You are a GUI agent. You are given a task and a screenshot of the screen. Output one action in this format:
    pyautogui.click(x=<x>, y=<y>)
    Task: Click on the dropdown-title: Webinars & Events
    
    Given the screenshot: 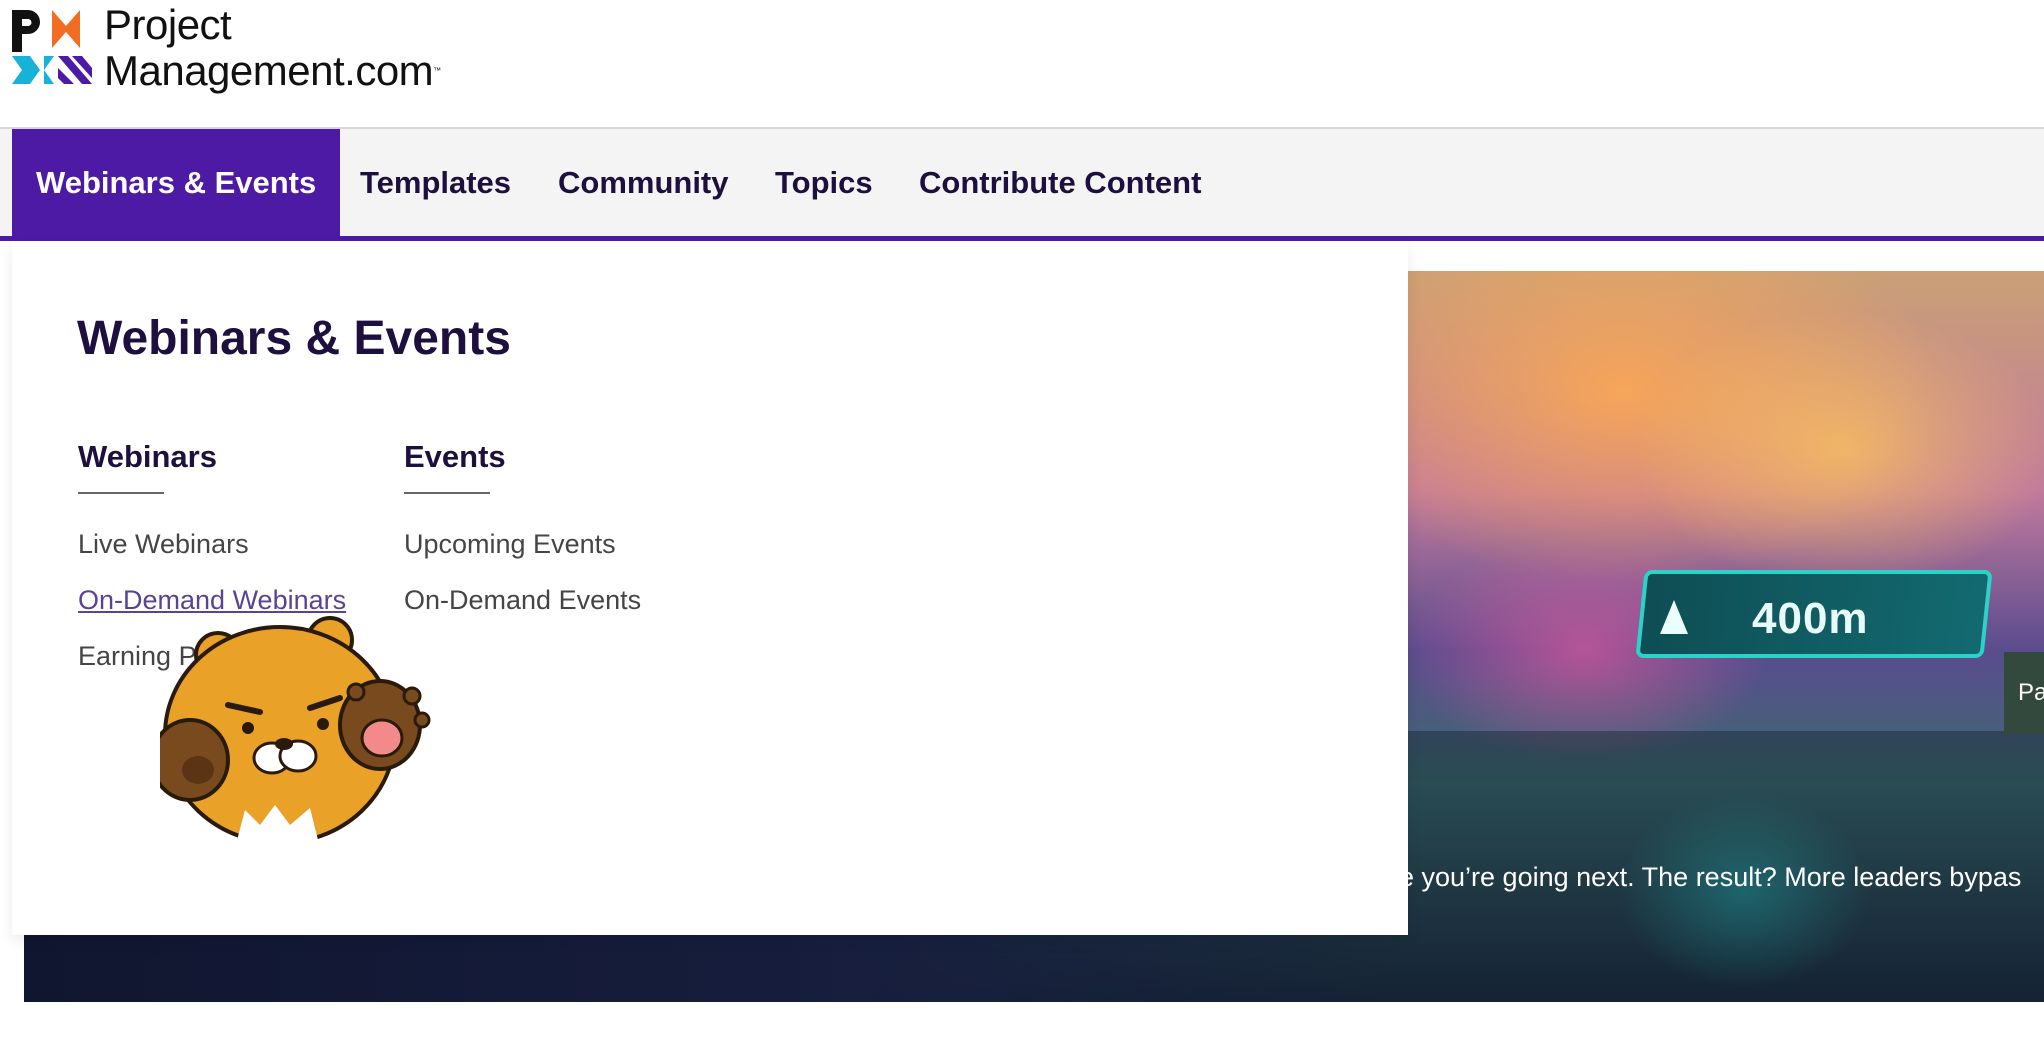 What is the action you would take?
    pyautogui.click(x=294, y=338)
    